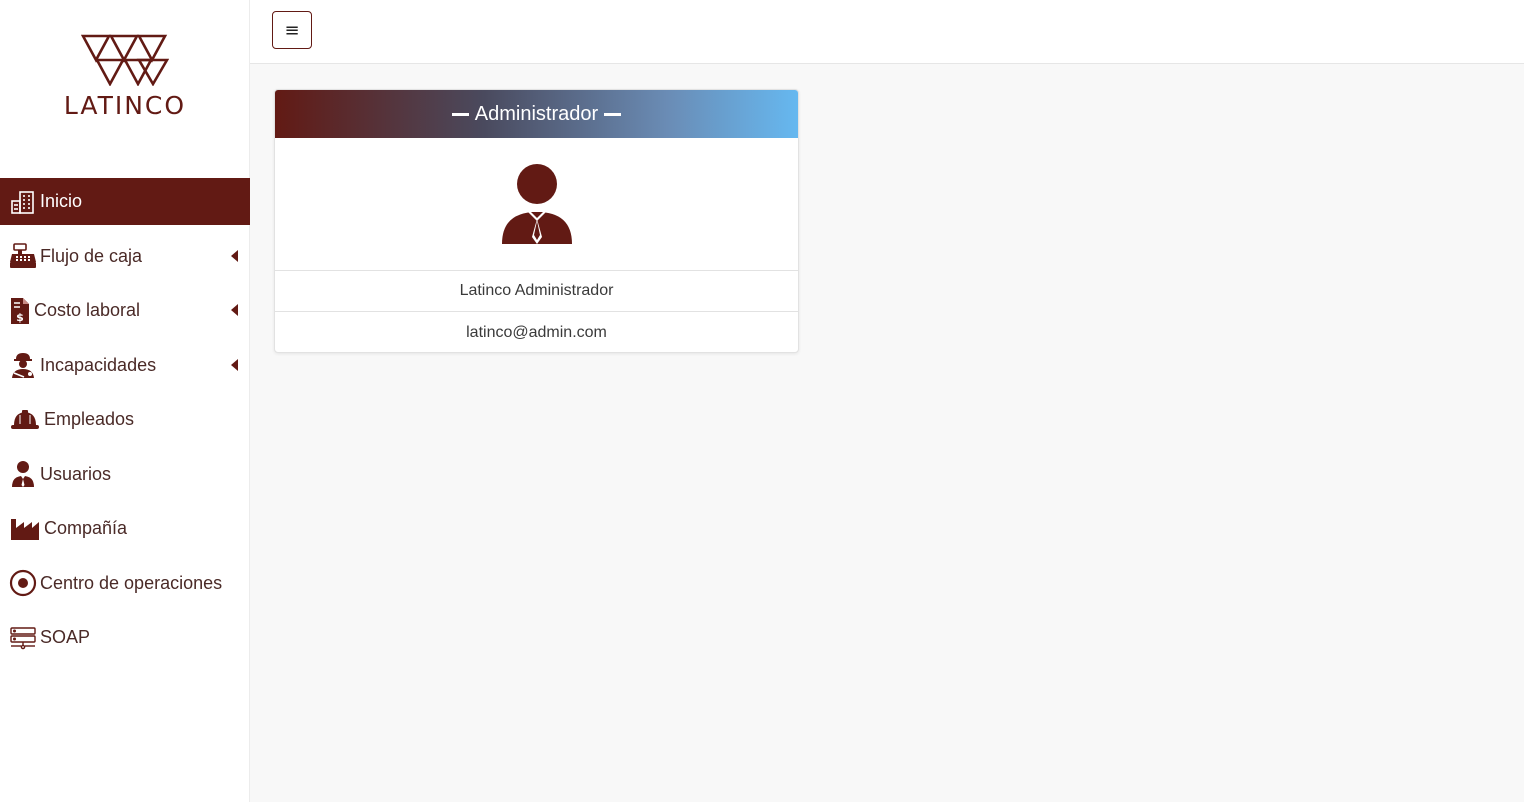 Image resolution: width=1524 pixels, height=802 pixels. I want to click on sidebar-item-soap: SOAP, so click(125, 637).